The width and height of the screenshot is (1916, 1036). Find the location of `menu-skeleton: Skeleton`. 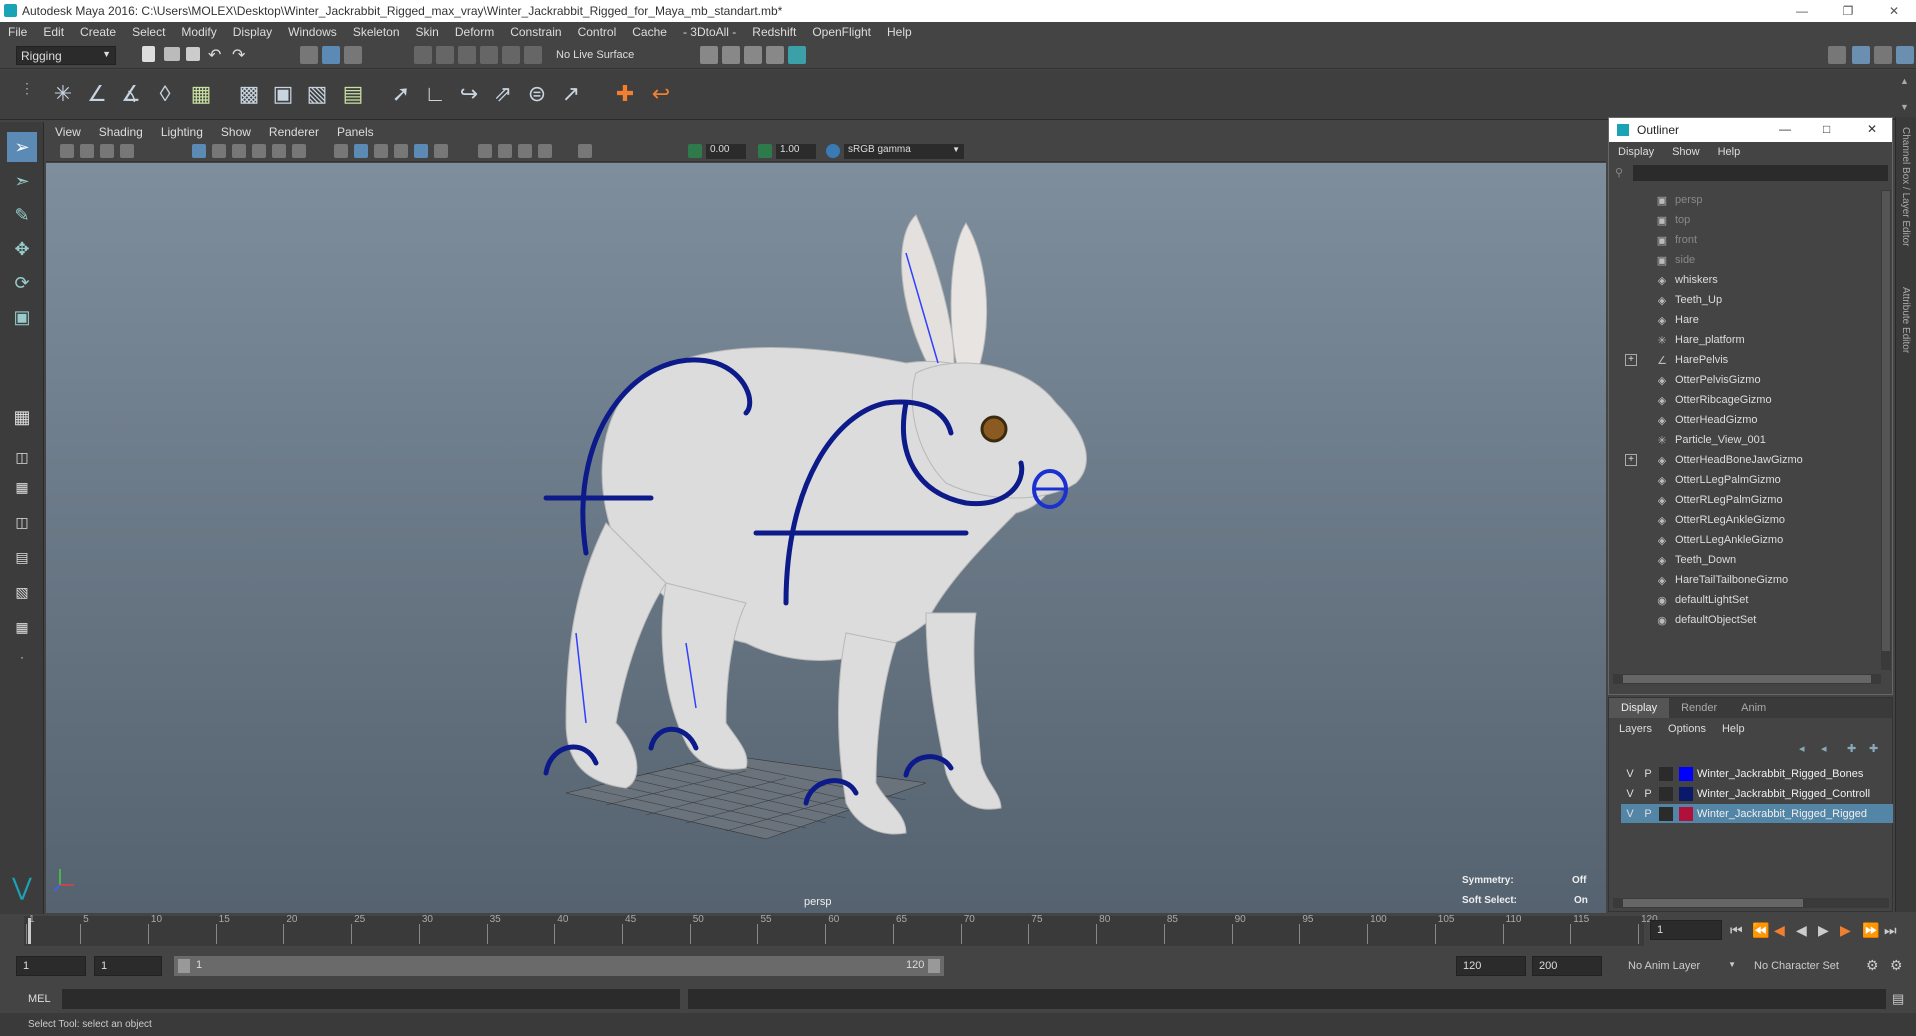

menu-skeleton: Skeleton is located at coordinates (376, 32).